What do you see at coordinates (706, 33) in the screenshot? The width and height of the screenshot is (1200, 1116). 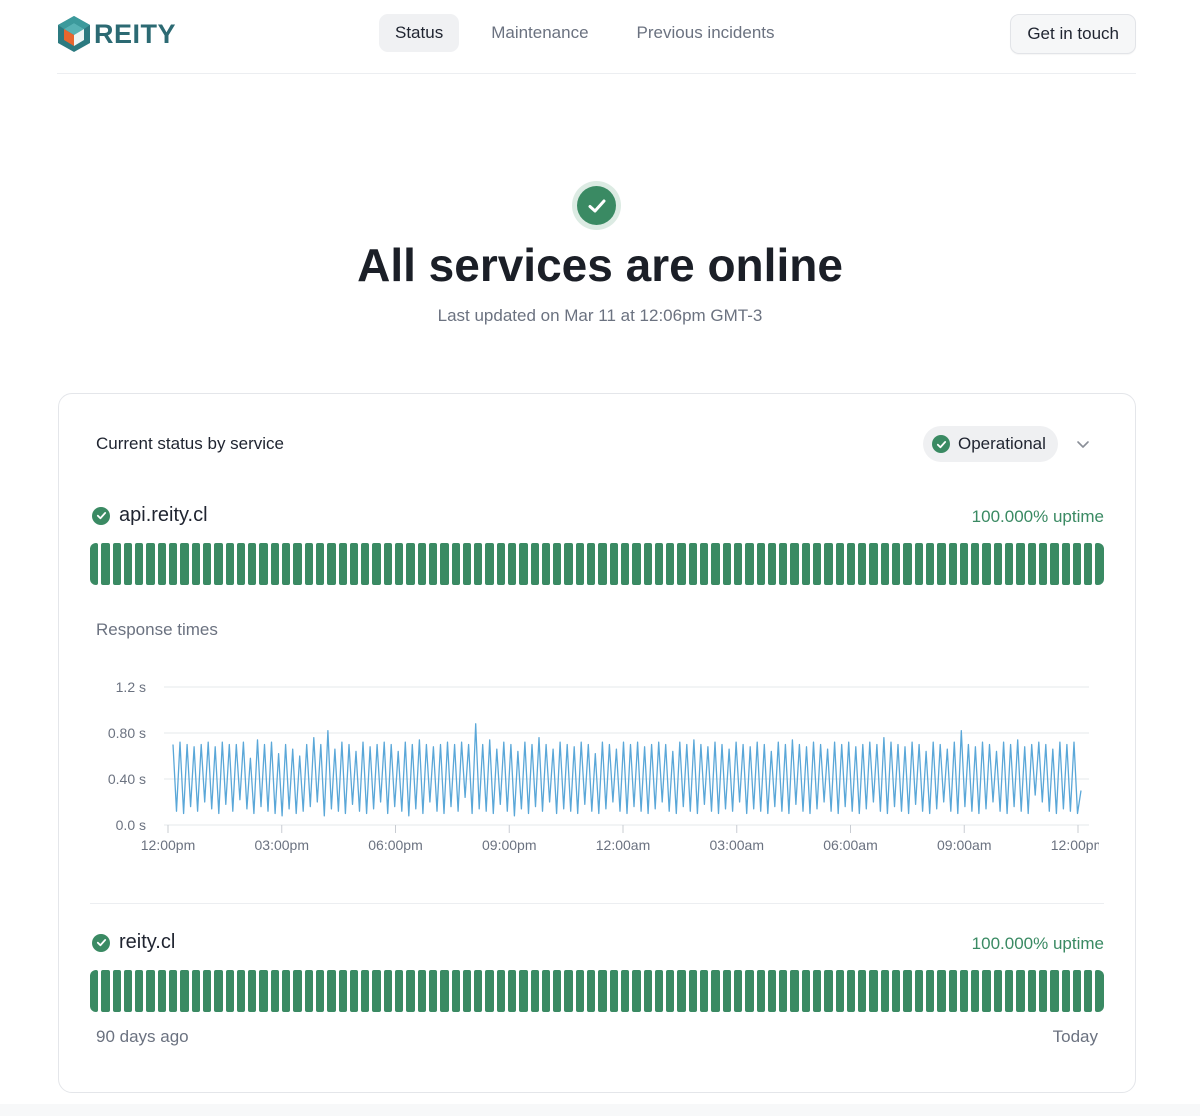 I see `nav-previous-incidents: Previous incidents` at bounding box center [706, 33].